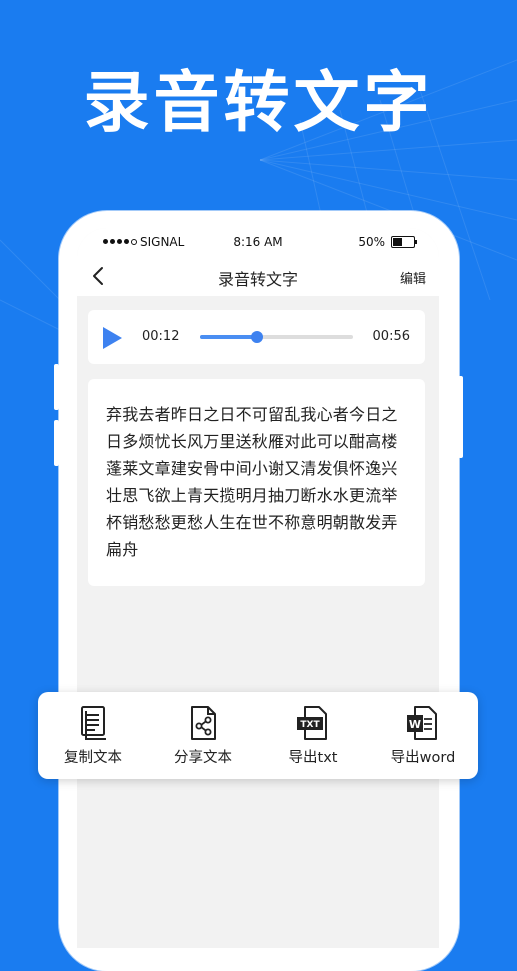 The width and height of the screenshot is (517, 971). Describe the element at coordinates (387, 242) in the screenshot. I see `battery-indicator: 50%` at that location.